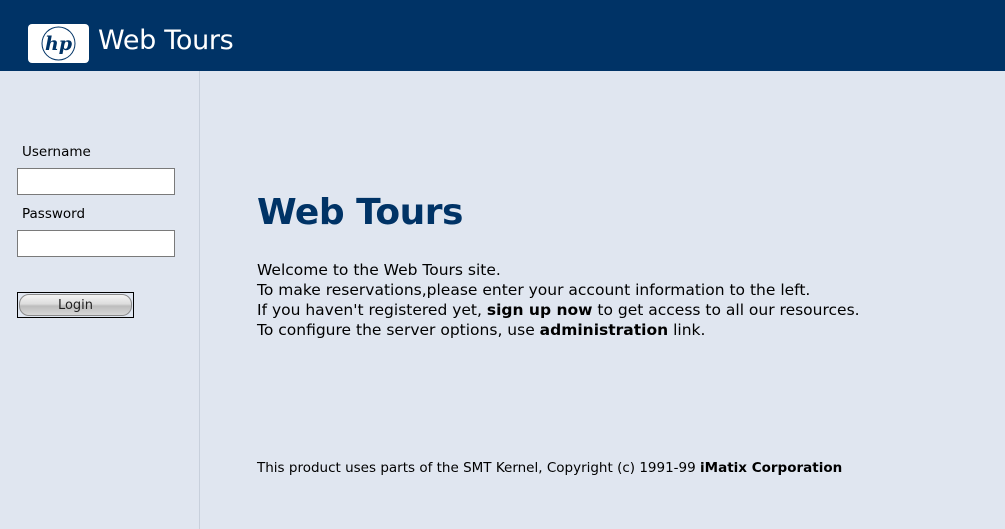 The width and height of the screenshot is (1005, 529). I want to click on app-title: Web Tours, so click(166, 40).